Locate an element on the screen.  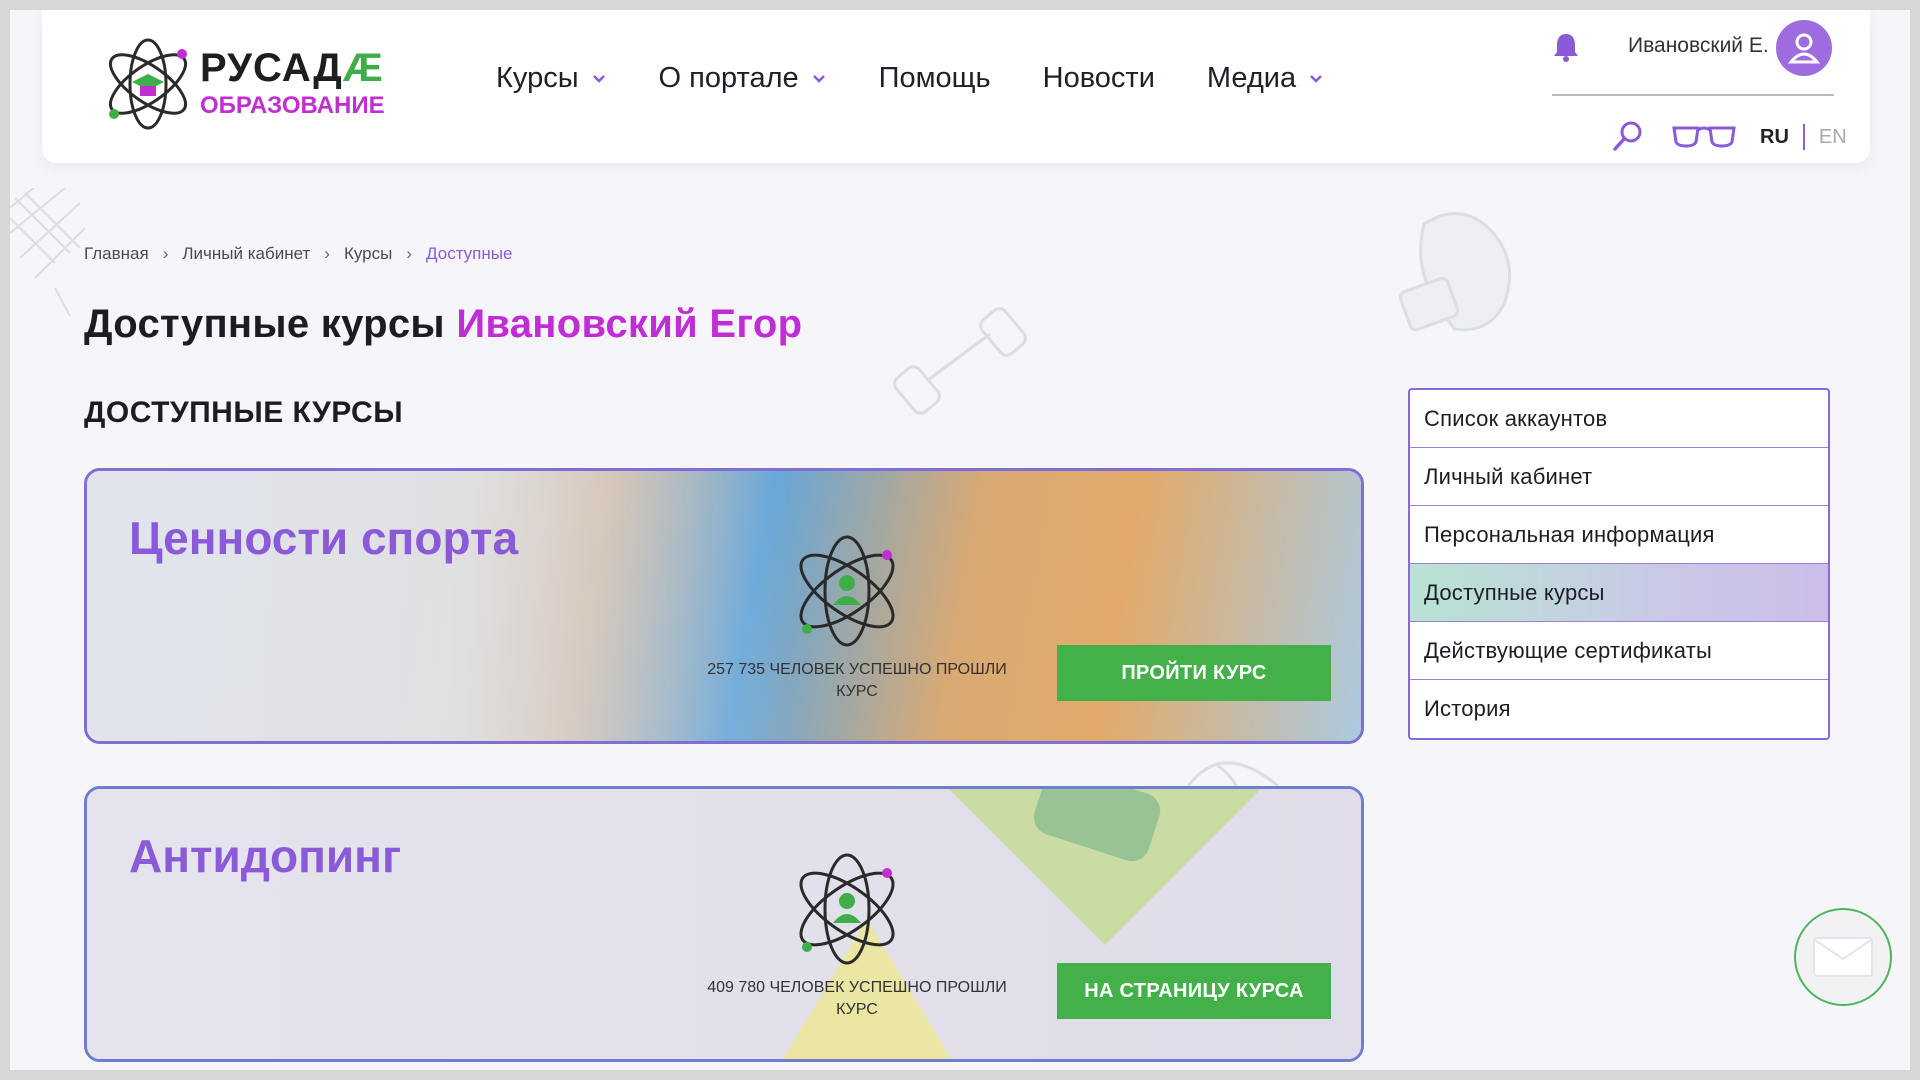
nav-about: О портале is located at coordinates (743, 78).